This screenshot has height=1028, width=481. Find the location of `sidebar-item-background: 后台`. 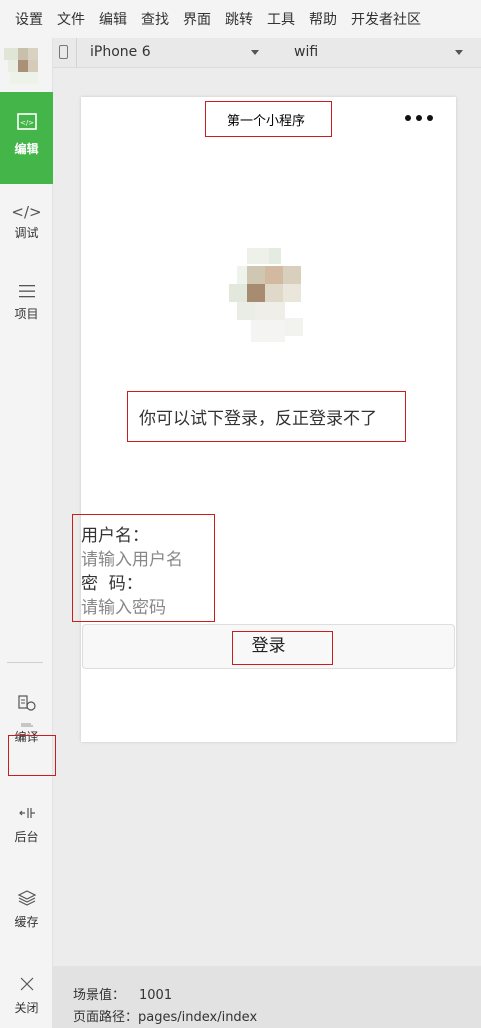

sidebar-item-background: 后台 is located at coordinates (26, 824).